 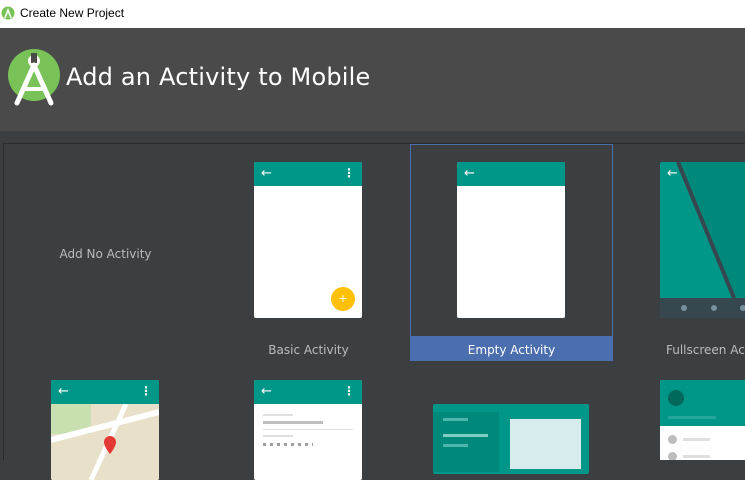 I want to click on template-basic-activity: ← ⋮ + Basic Activity, so click(x=308, y=252).